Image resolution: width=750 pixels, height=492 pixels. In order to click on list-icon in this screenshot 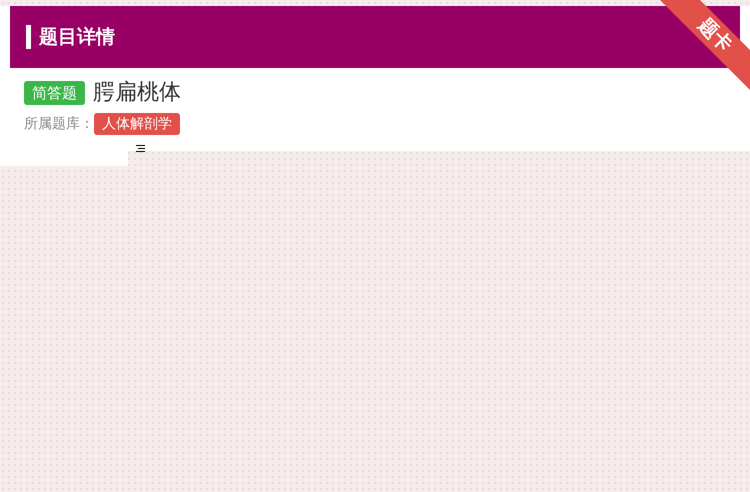, I will do `click(140, 148)`.